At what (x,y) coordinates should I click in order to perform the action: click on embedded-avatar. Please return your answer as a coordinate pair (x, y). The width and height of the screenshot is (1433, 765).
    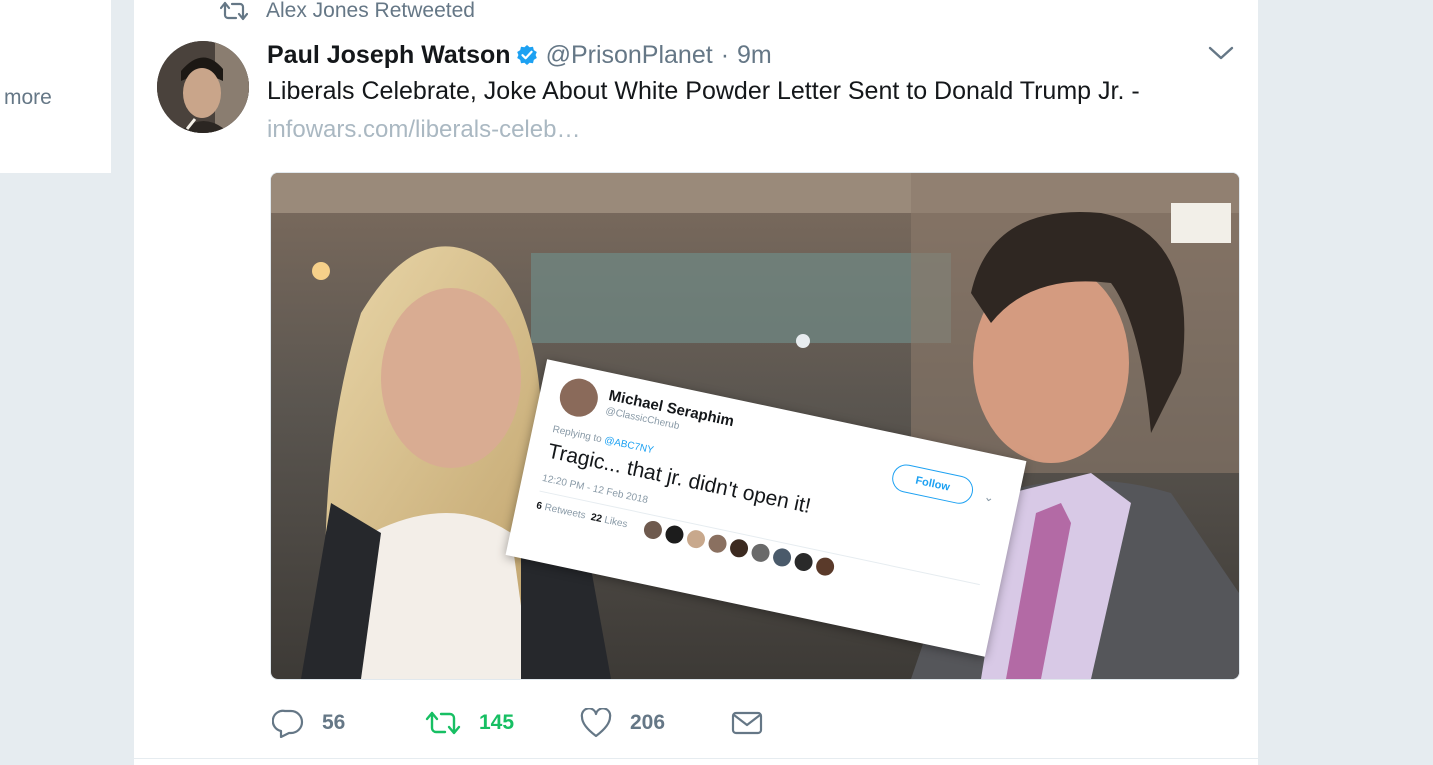
    Looking at the image, I should click on (579, 398).